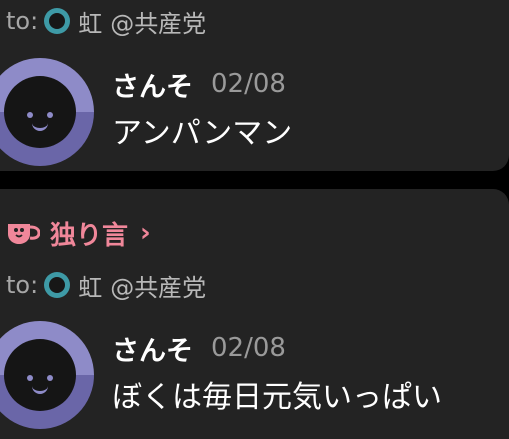  Describe the element at coordinates (24, 234) in the screenshot. I see `cup-icon` at that location.